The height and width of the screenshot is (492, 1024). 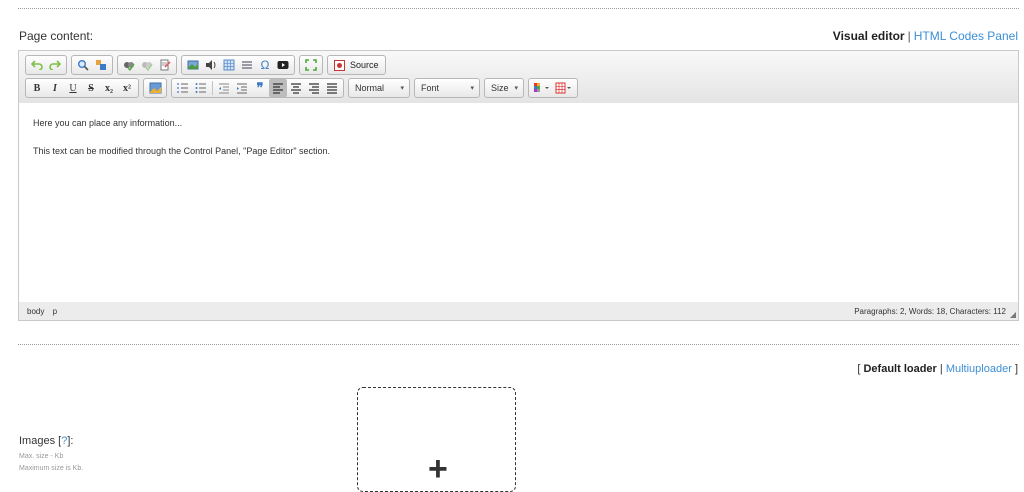 I want to click on image-insert-group, so click(x=155, y=88).